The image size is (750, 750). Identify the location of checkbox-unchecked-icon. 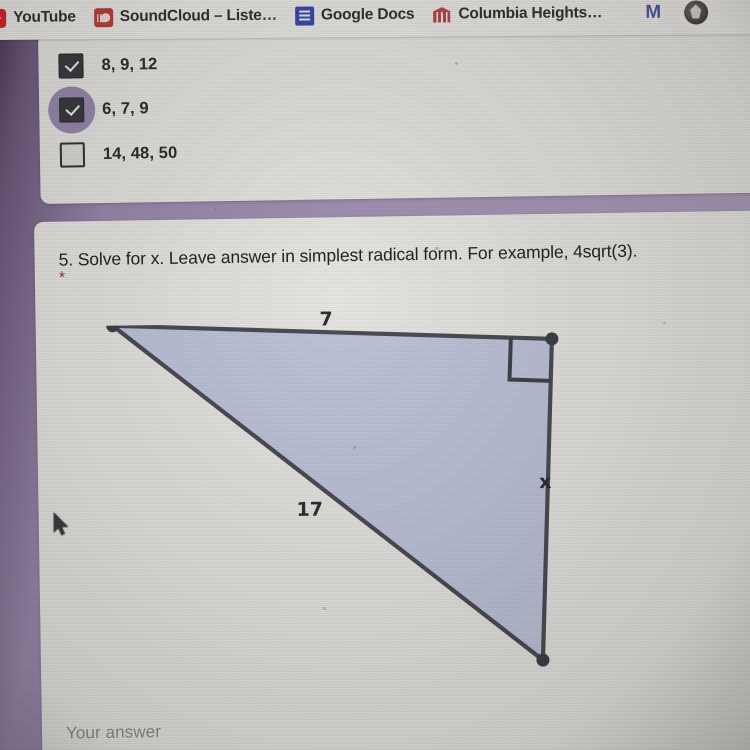
(72, 155).